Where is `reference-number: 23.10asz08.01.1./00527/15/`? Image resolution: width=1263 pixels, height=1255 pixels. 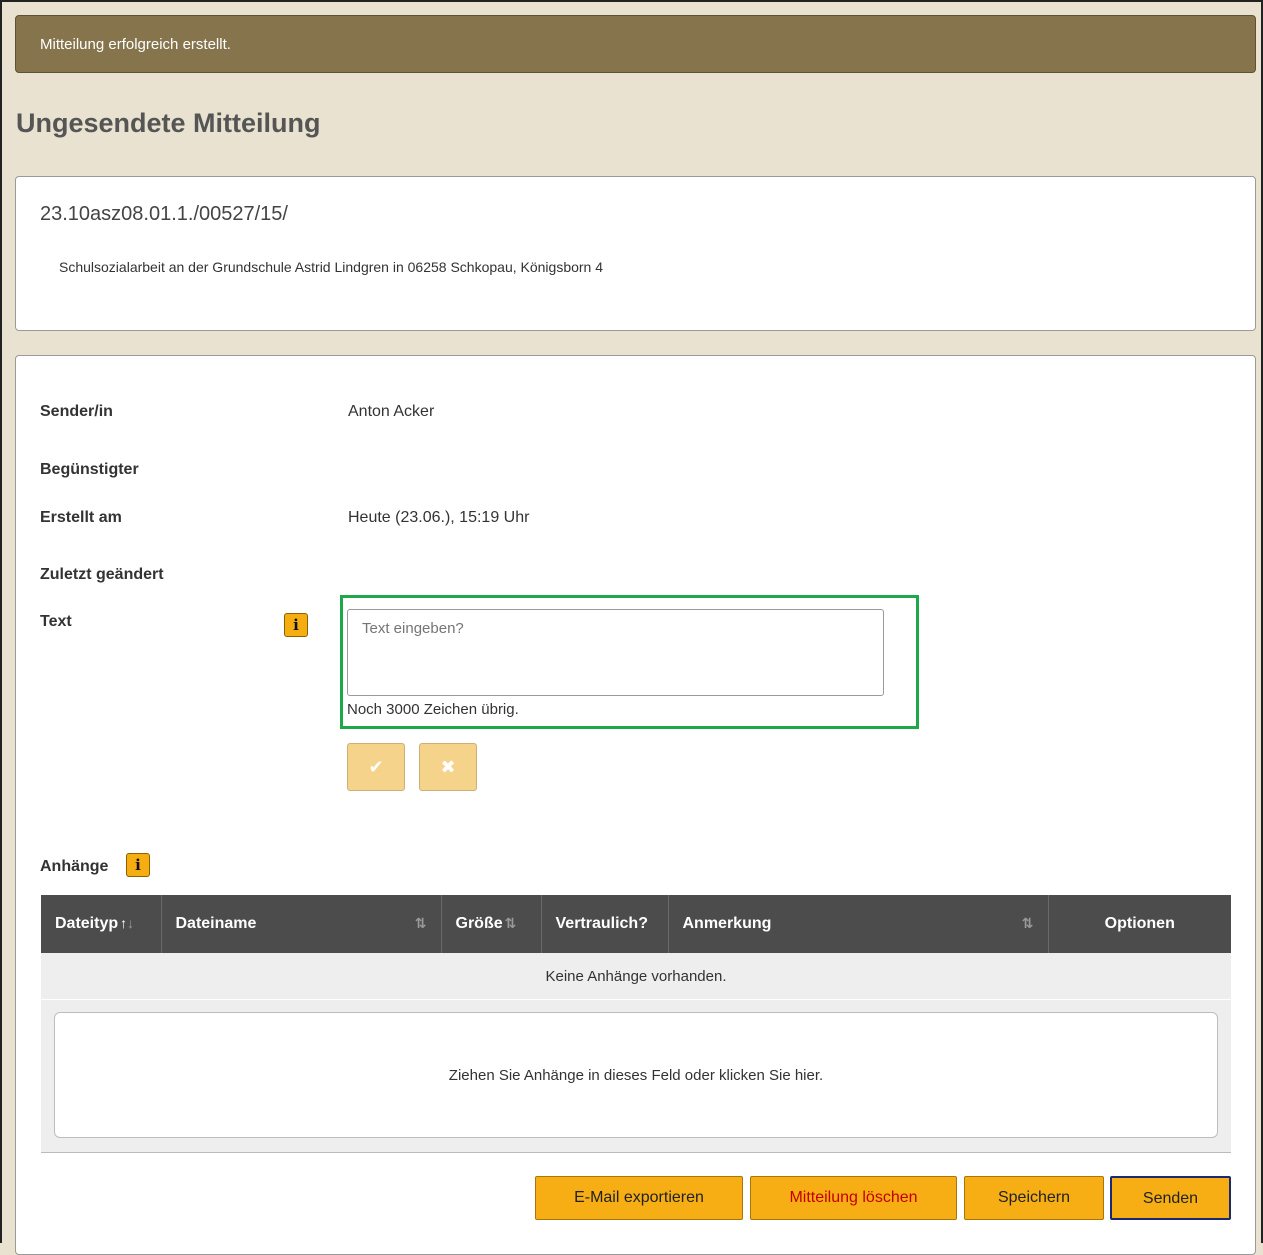 reference-number: 23.10asz08.01.1./00527/15/ is located at coordinates (164, 214).